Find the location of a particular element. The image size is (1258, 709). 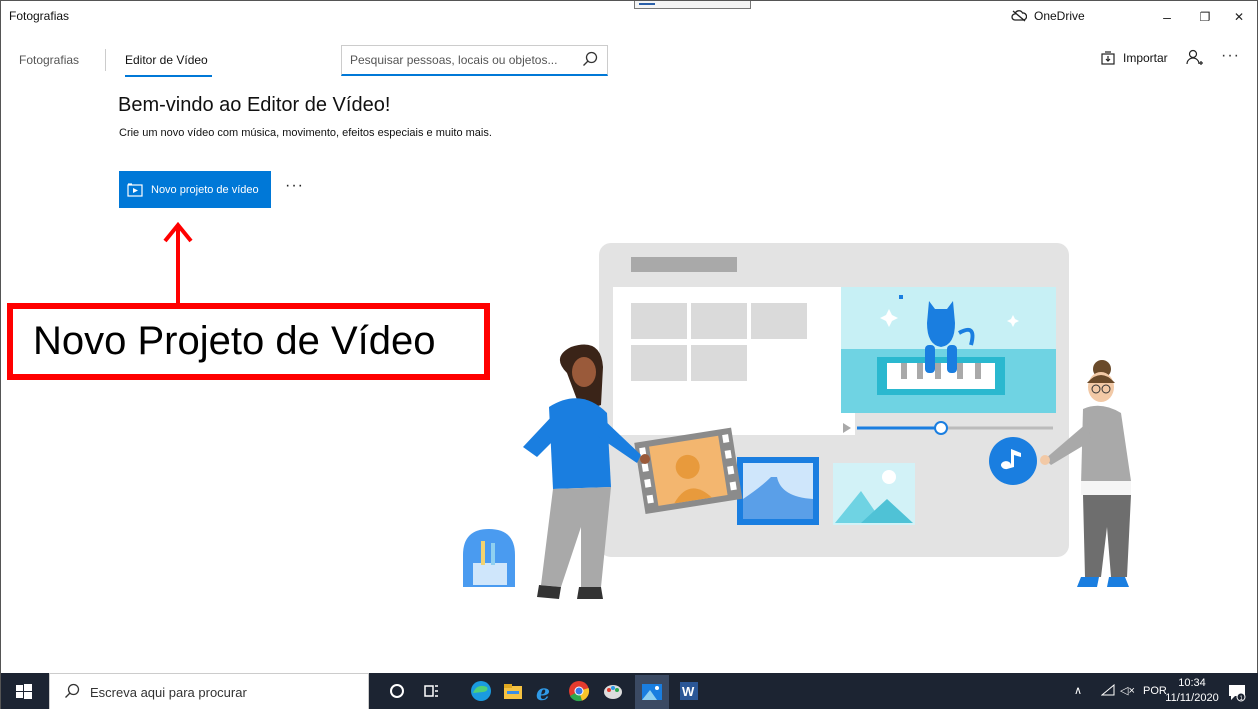

new-video-project-label: Novo projeto de vídeo is located at coordinates (205, 189).